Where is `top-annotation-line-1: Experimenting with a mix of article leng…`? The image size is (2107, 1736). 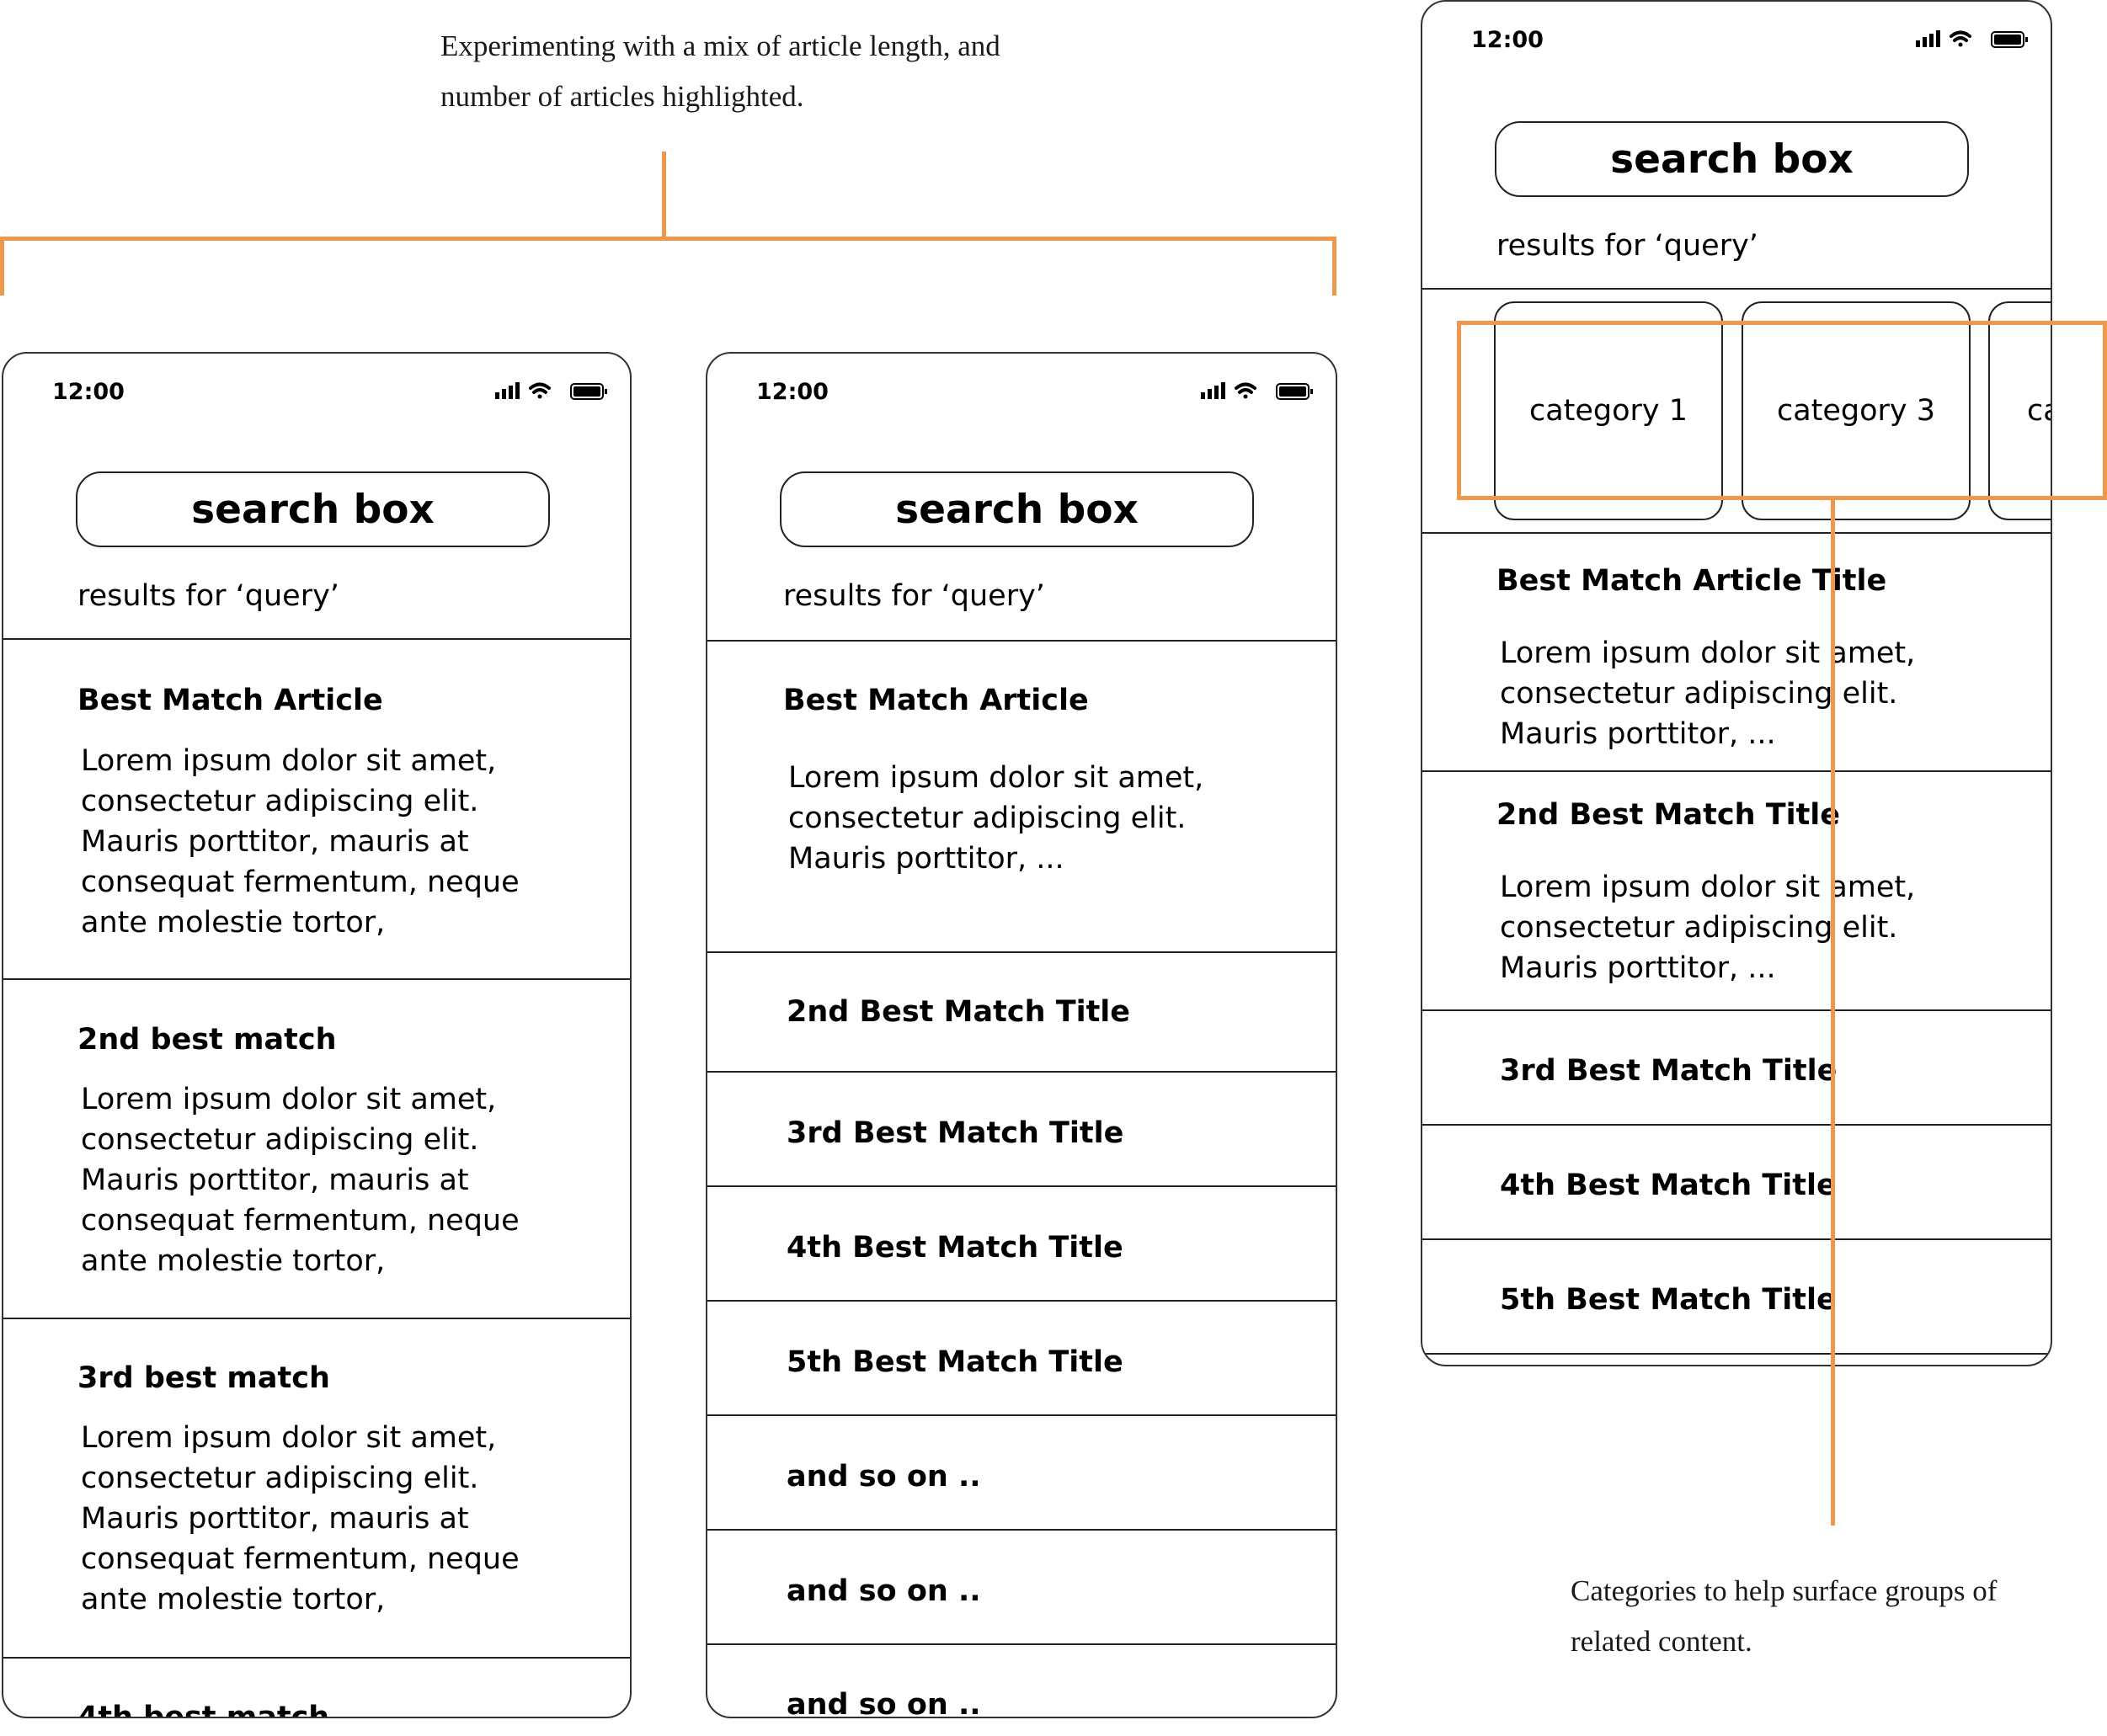
top-annotation-line-1: Experimenting with a mix of article leng… is located at coordinates (720, 45).